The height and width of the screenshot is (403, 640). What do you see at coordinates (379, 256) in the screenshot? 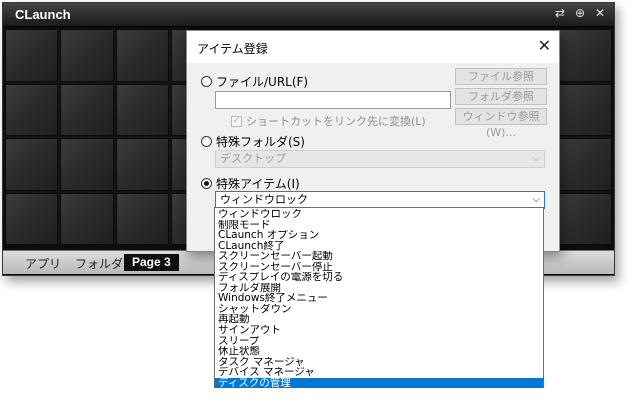
I see `dropdown-option: スクリーンセーバー起動` at bounding box center [379, 256].